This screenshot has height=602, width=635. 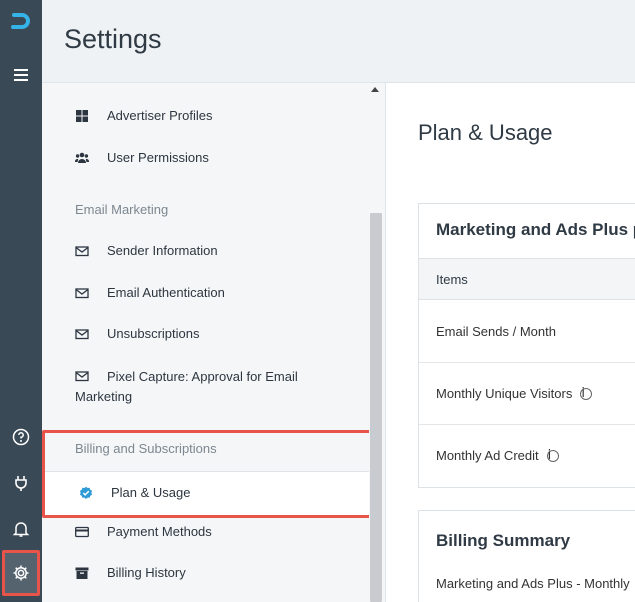 What do you see at coordinates (82, 157) in the screenshot?
I see `users-icon` at bounding box center [82, 157].